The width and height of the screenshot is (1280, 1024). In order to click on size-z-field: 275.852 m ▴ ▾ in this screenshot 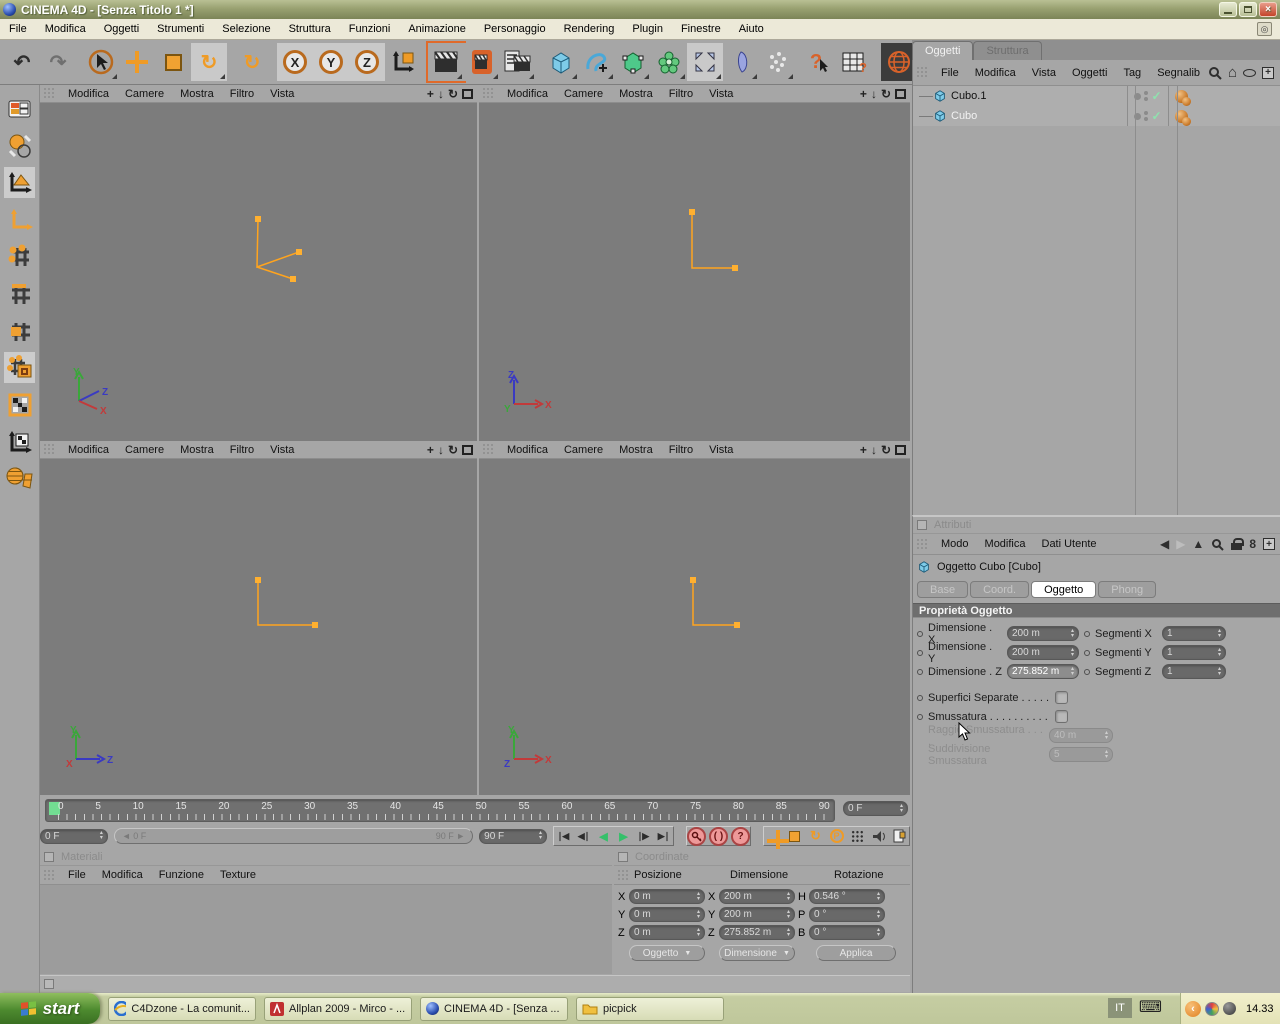, I will do `click(757, 932)`.